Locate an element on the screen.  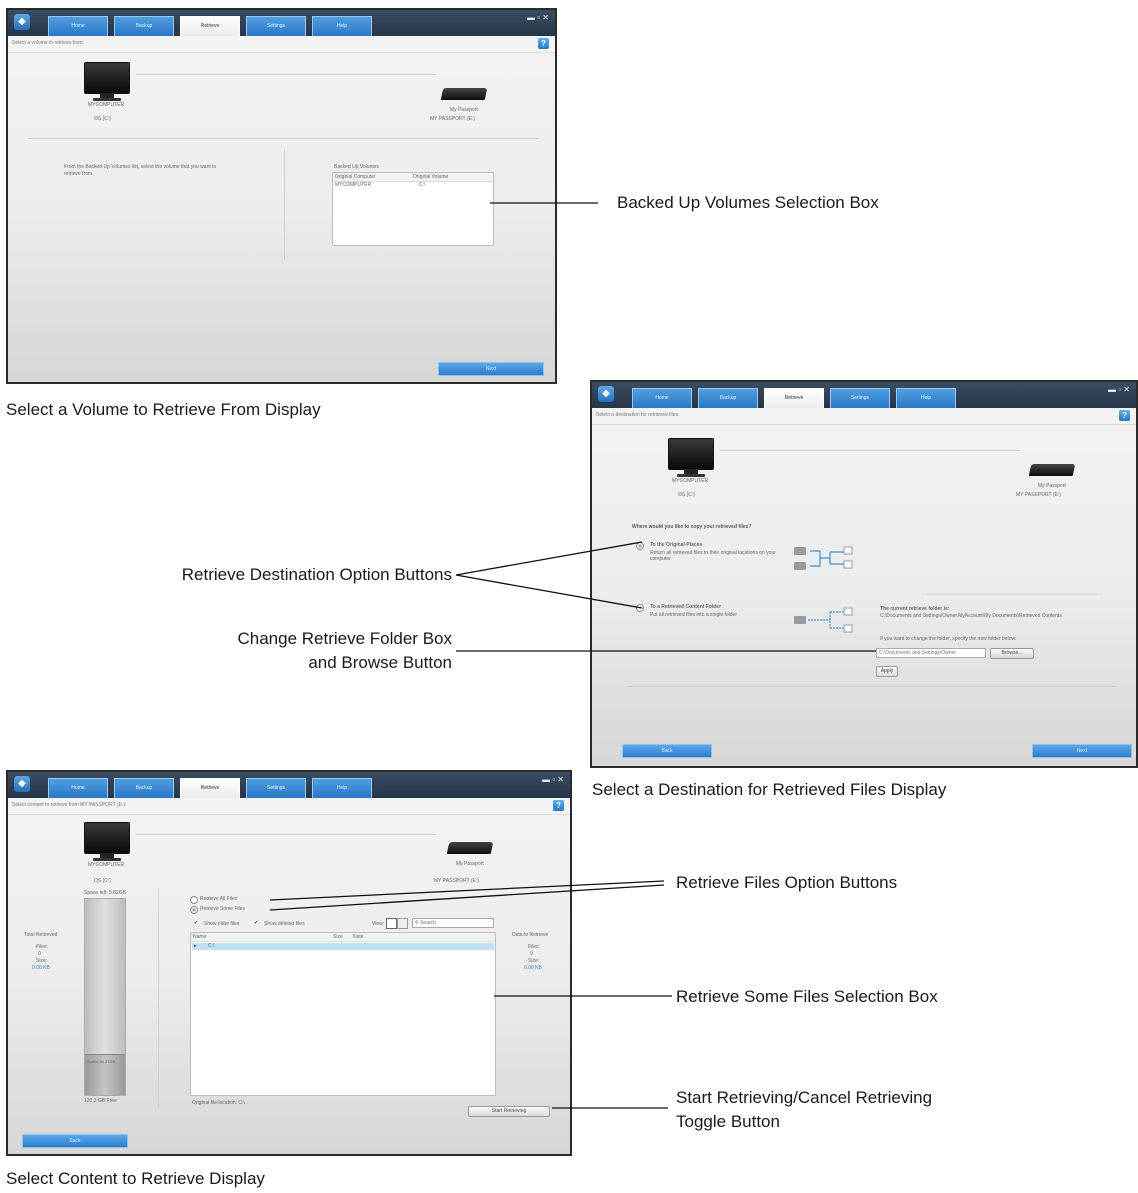
list-header: Name Size Date is located at coordinates (343, 937).